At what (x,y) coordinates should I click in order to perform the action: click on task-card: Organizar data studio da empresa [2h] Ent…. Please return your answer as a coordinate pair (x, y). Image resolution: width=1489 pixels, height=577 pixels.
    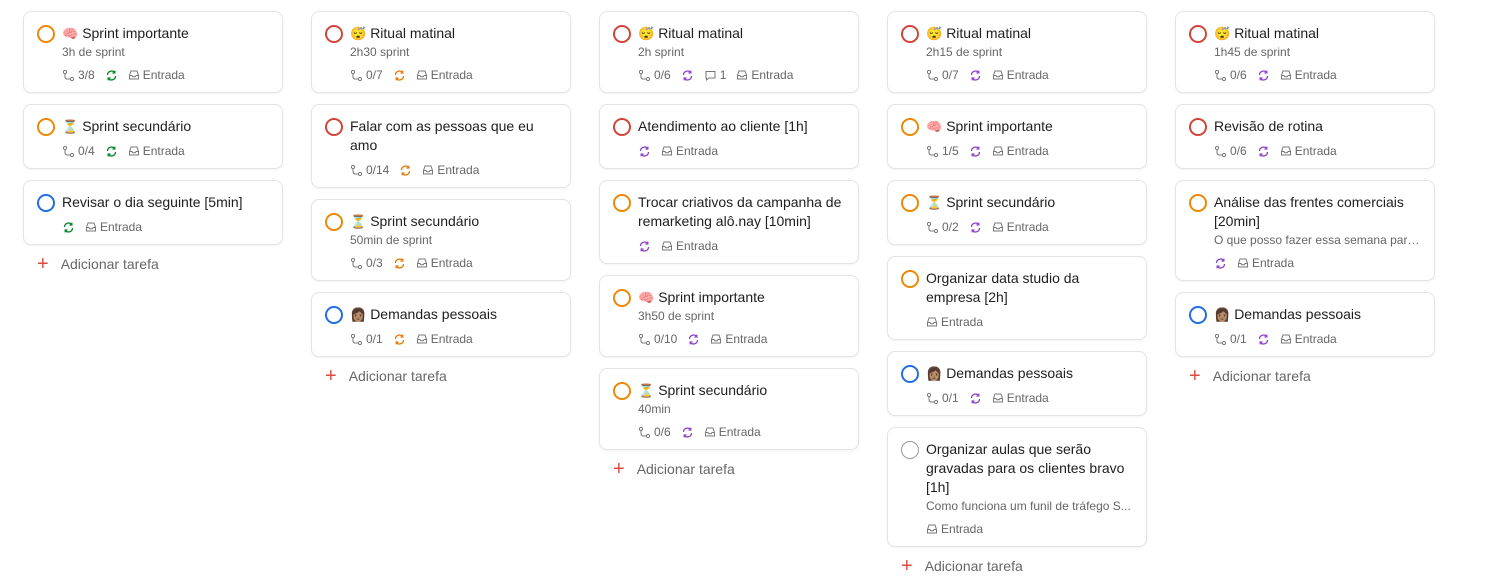
    Looking at the image, I should click on (1017, 298).